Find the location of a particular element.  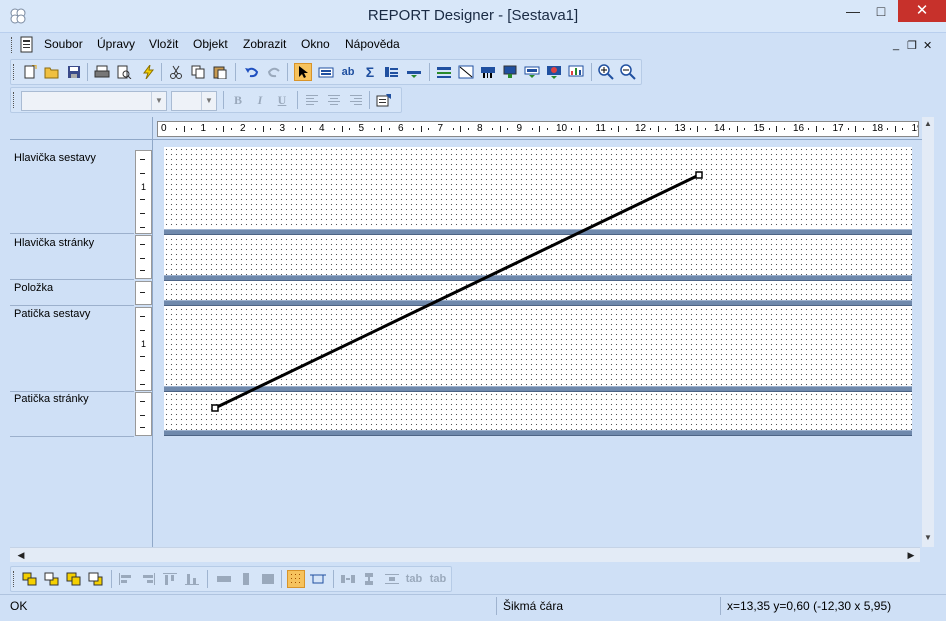

zoom-in-button is located at coordinates (606, 72).